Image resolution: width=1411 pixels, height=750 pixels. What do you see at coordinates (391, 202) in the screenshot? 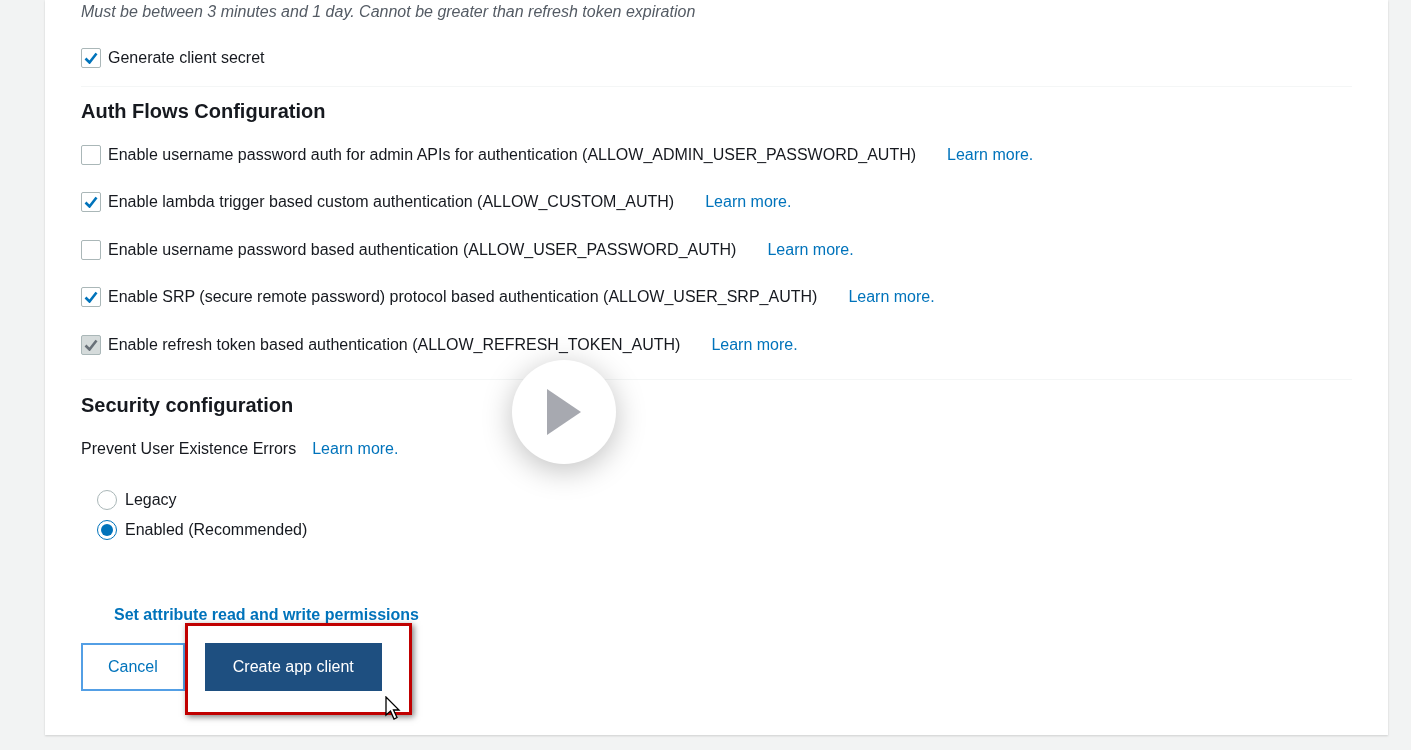
I see `checkbox-label: Enable lambda trigger based custom authentication (ALLOW_CUSTOM_AUTH)` at bounding box center [391, 202].